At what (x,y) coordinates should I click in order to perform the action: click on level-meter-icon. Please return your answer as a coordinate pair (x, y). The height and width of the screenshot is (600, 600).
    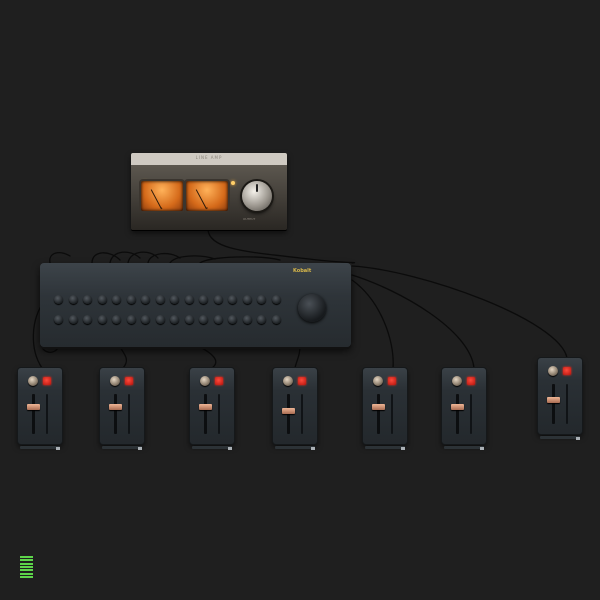
    Looking at the image, I should click on (26, 567).